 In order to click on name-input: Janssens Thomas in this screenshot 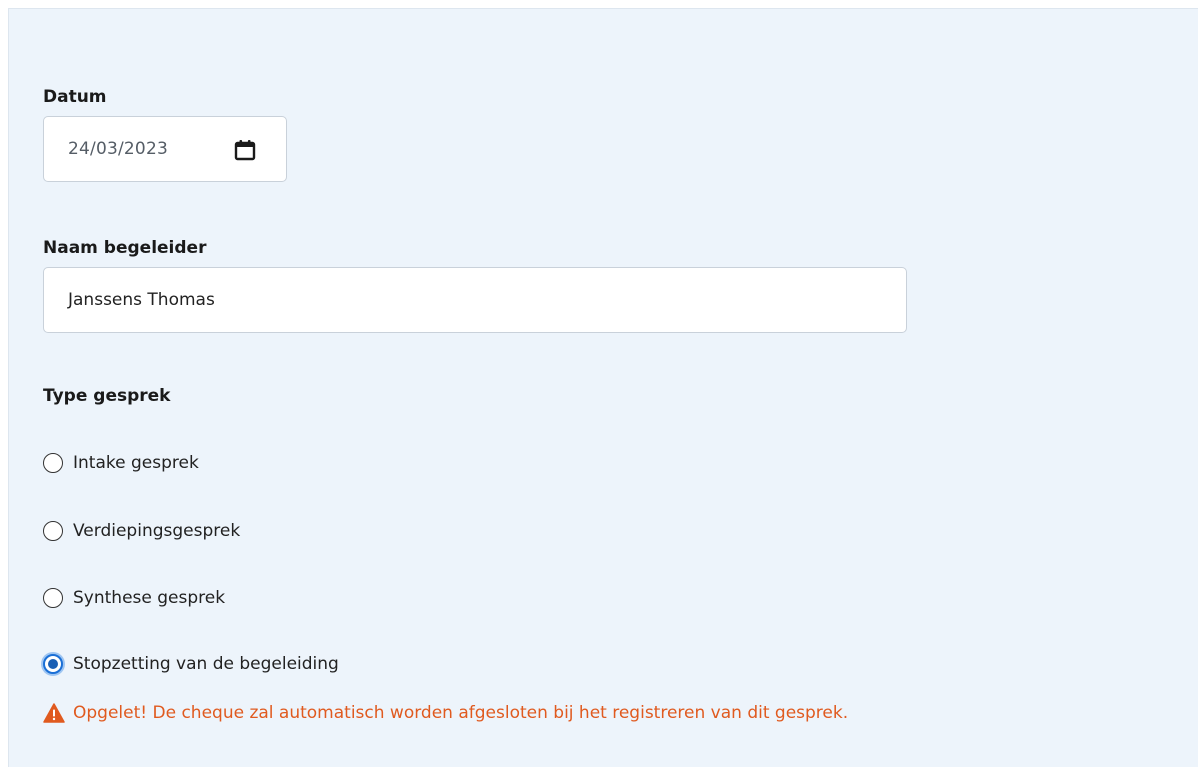, I will do `click(475, 300)`.